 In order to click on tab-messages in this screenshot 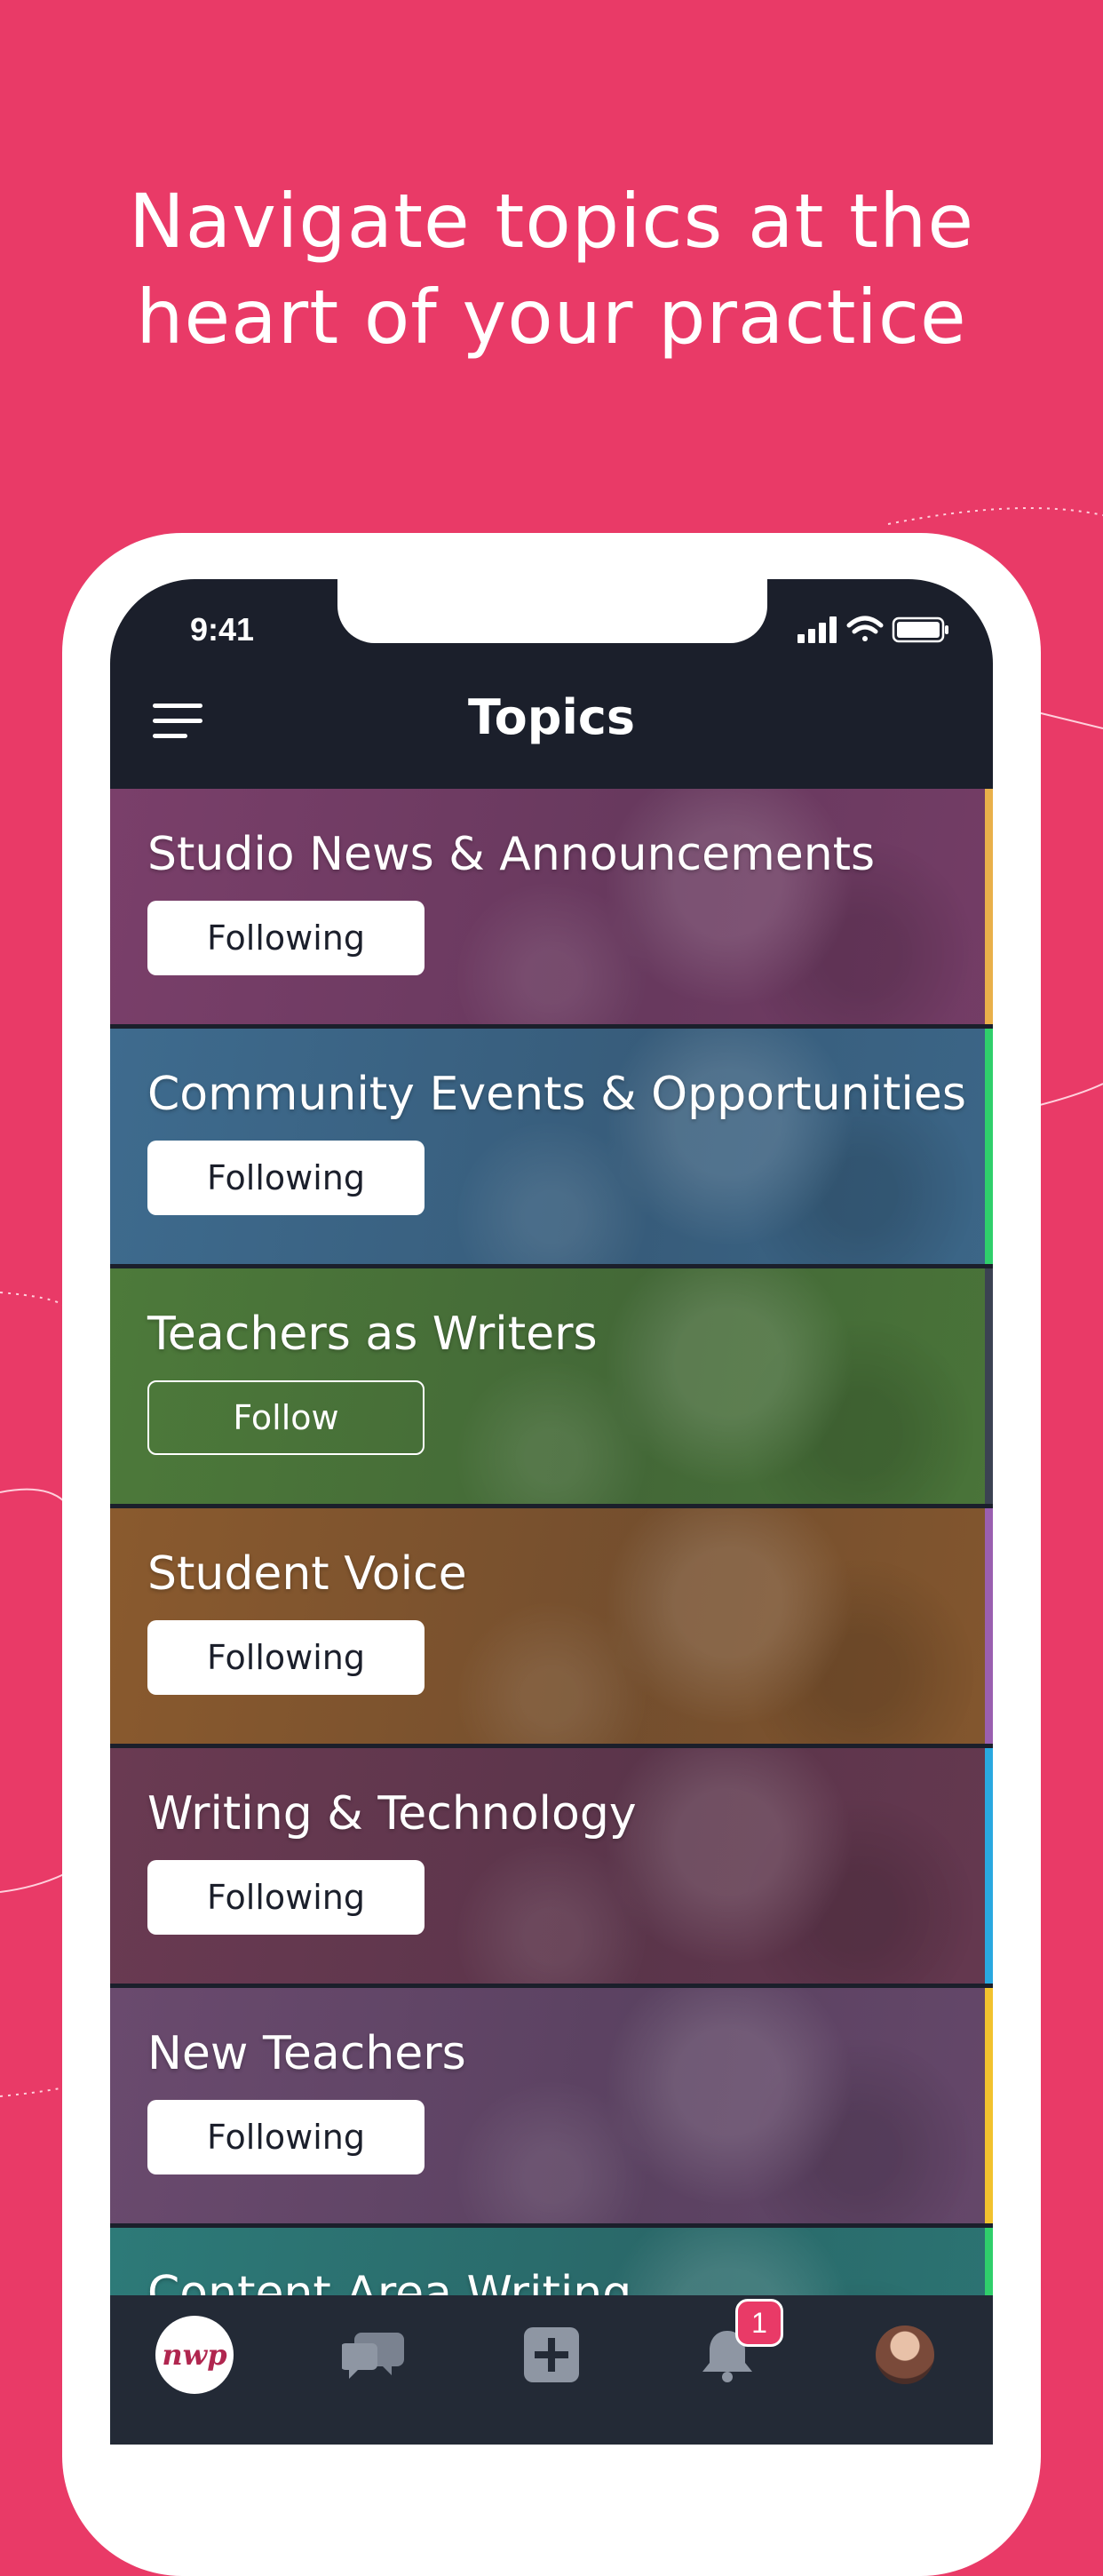, I will do `click(374, 2355)`.